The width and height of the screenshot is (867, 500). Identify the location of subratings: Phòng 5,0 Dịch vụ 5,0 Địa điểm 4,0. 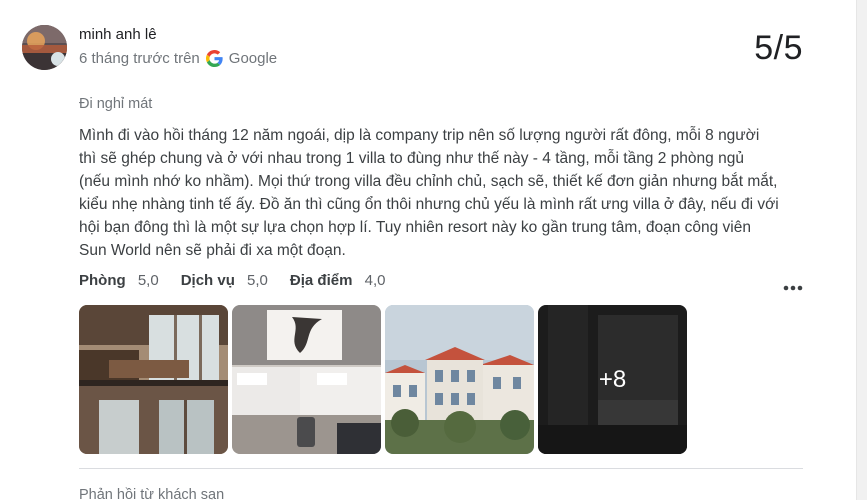
(232, 280).